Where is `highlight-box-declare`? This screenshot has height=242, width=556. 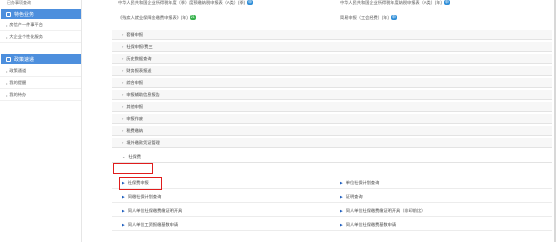
highlight-box-declare is located at coordinates (140, 183).